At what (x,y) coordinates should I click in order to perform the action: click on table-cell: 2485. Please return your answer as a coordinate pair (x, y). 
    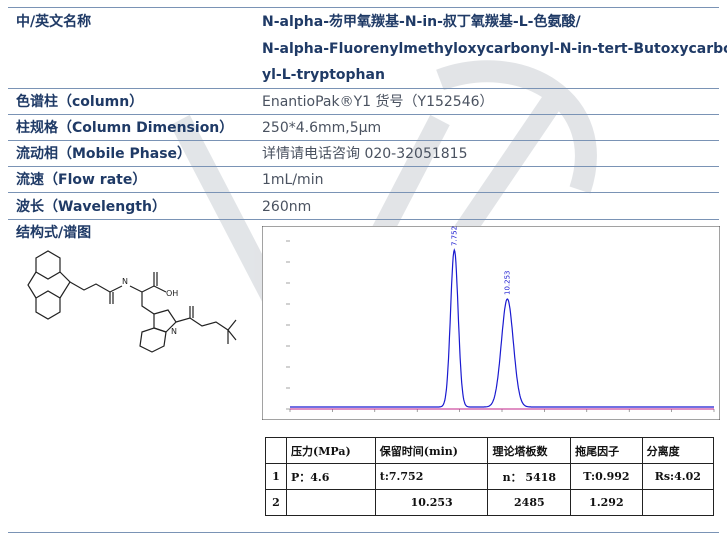
    Looking at the image, I should click on (529, 502).